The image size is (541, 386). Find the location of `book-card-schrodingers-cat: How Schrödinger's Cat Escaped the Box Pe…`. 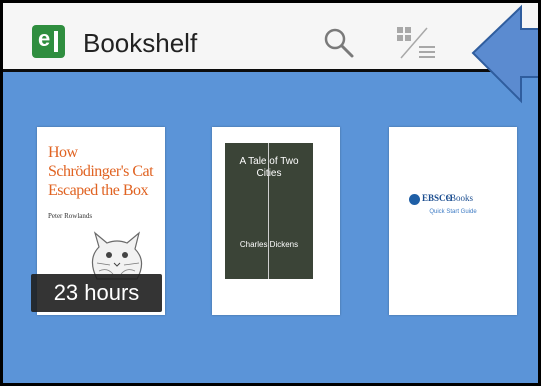

book-card-schrodingers-cat: How Schrödinger's Cat Escaped the Box Pe… is located at coordinates (98, 221).